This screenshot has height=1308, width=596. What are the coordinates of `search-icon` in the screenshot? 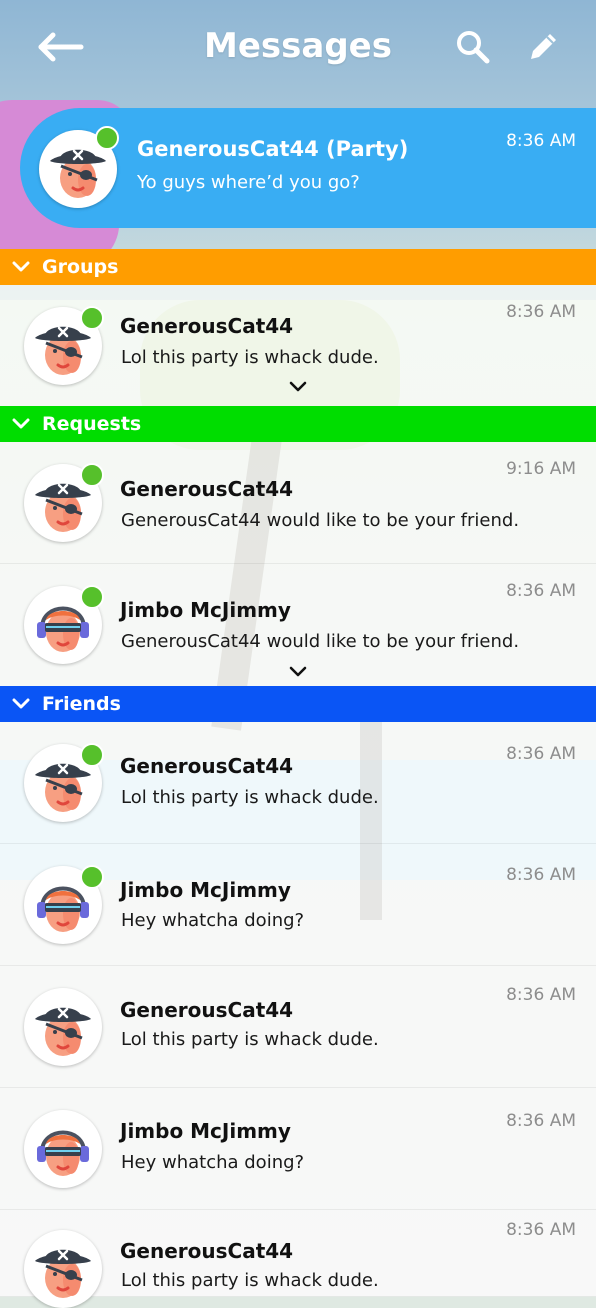 It's located at (473, 47).